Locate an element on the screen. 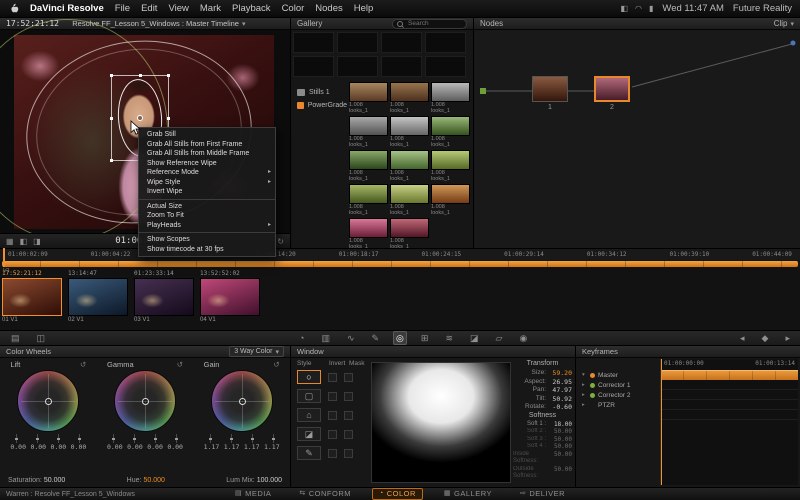 This screenshot has width=800, height=500. context-menu-item: Reference Mode is located at coordinates (207, 173).